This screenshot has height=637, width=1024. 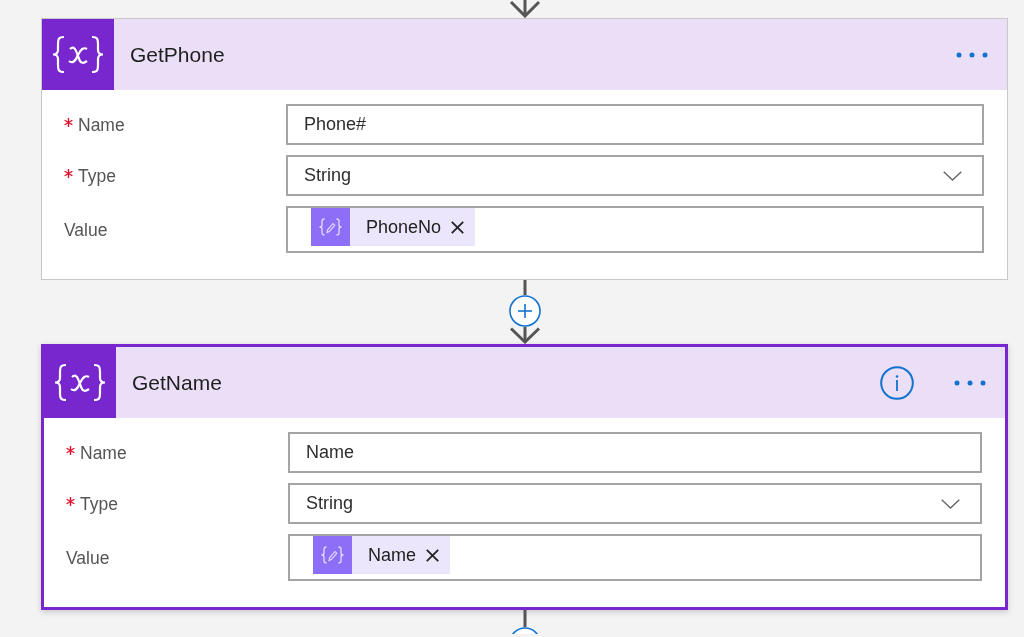 I want to click on card-header: GetPhone, so click(x=524, y=54).